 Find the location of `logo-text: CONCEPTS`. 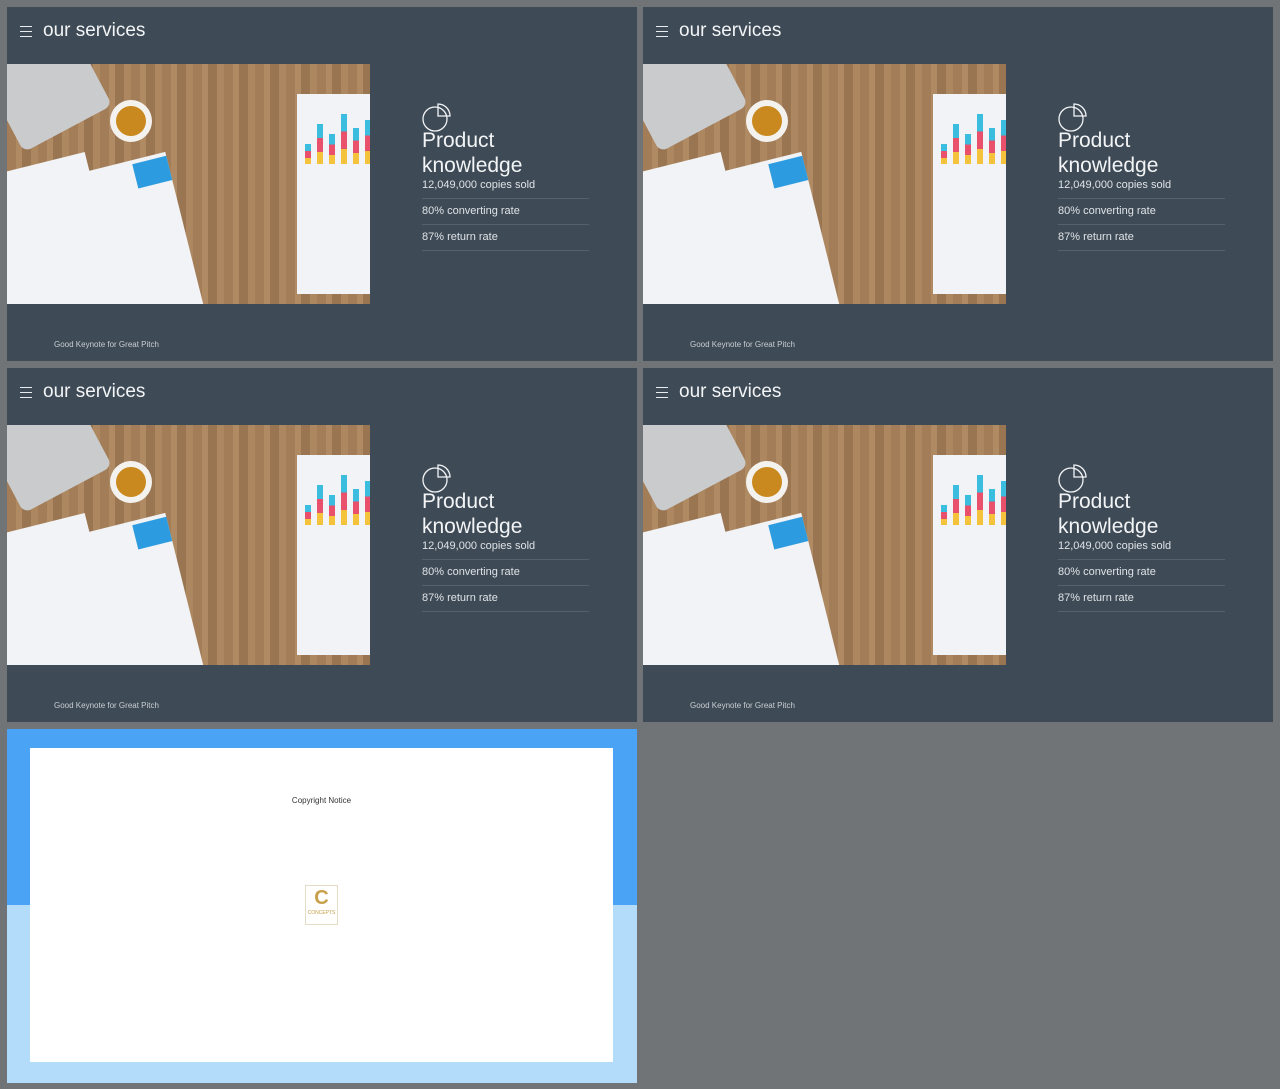

logo-text: CONCEPTS is located at coordinates (321, 913).